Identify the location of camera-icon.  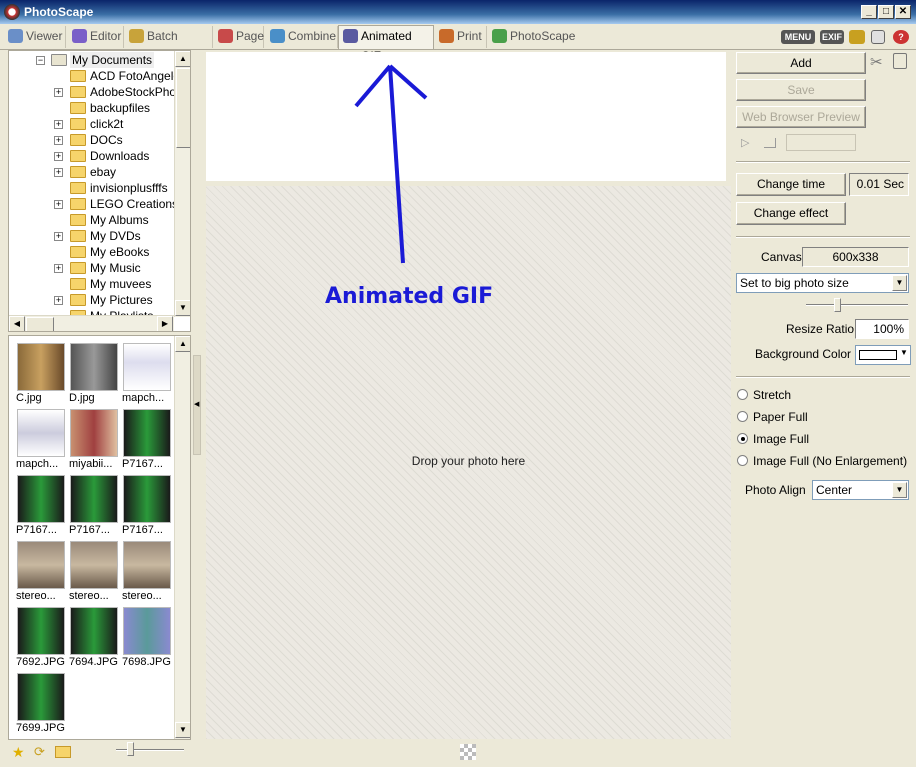
(857, 37).